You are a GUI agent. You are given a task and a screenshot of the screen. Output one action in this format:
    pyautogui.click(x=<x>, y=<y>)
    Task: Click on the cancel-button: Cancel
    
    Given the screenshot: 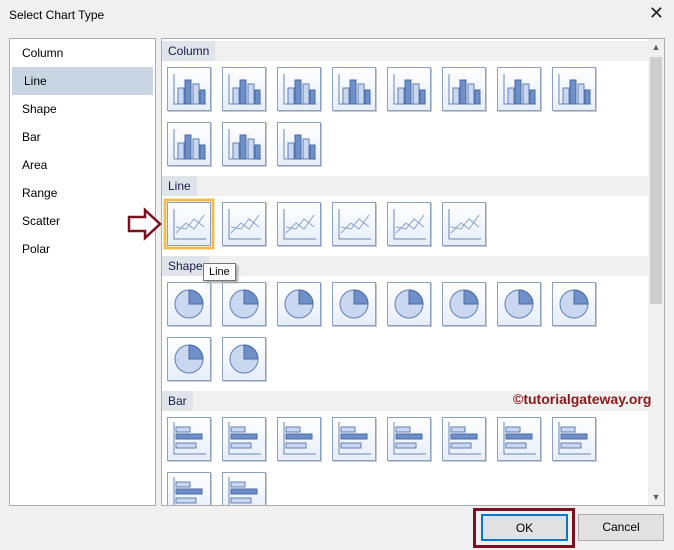 What is the action you would take?
    pyautogui.click(x=621, y=527)
    